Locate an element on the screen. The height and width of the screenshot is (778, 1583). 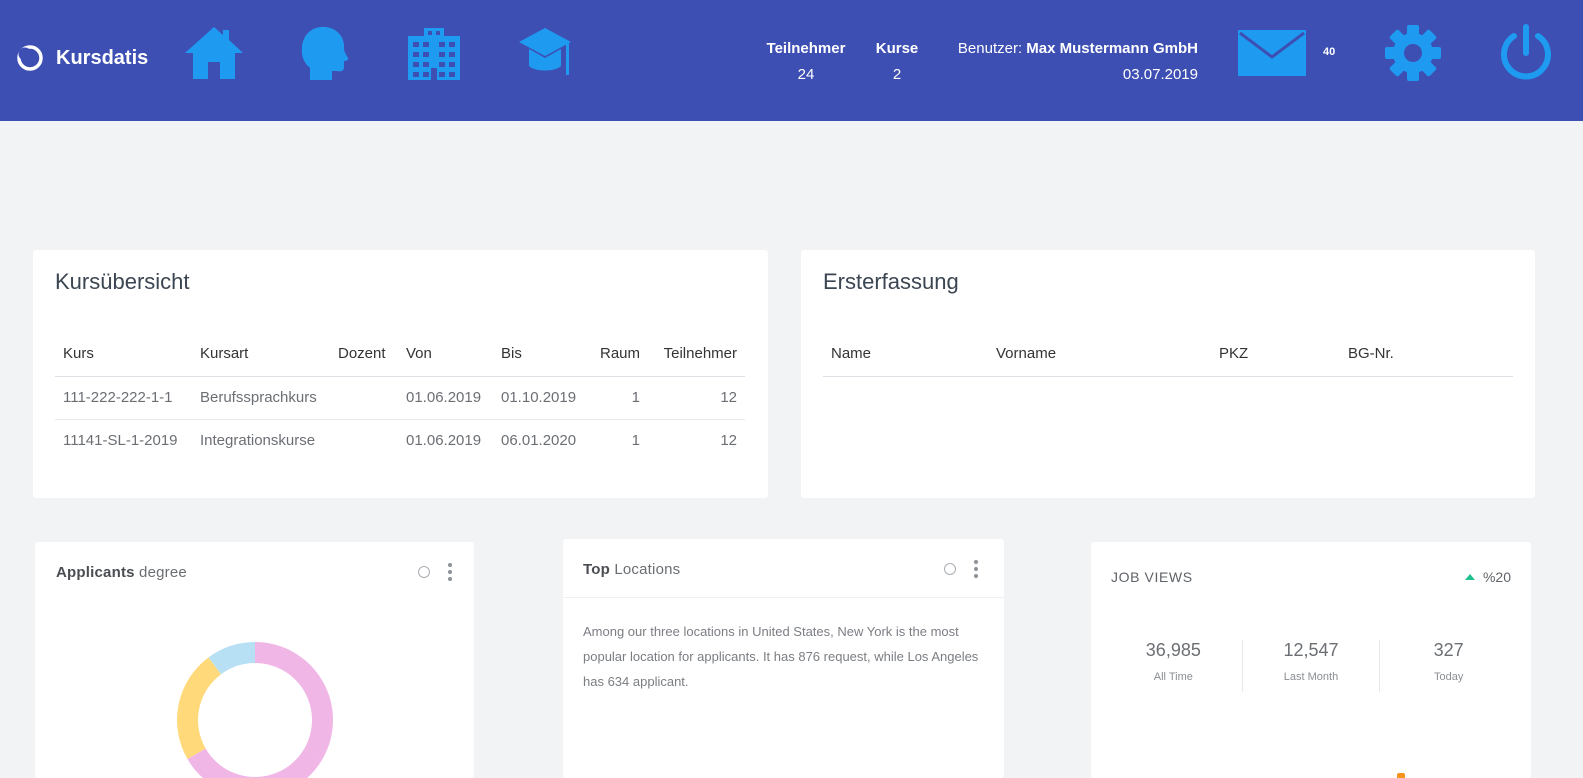
applicants-degree-title: Applicants degree is located at coordinates (121, 572).